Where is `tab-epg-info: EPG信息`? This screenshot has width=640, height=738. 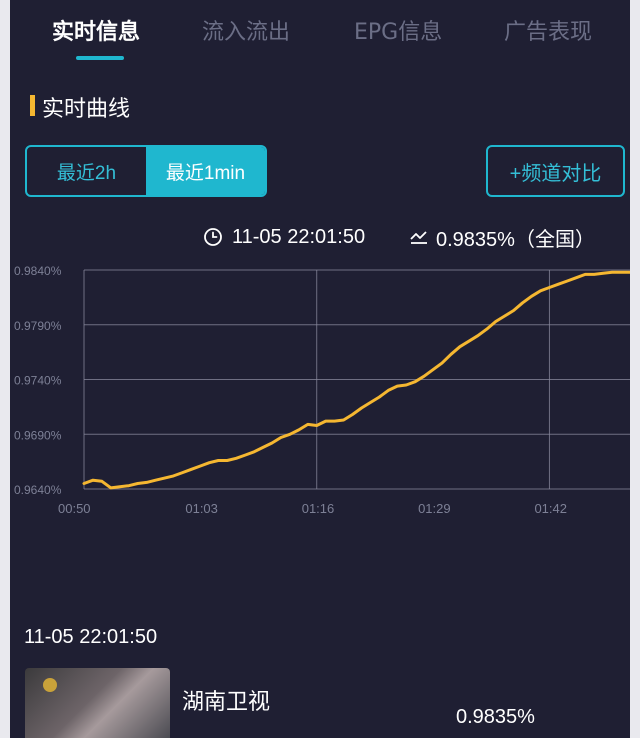
tab-epg-info: EPG信息 is located at coordinates (398, 30).